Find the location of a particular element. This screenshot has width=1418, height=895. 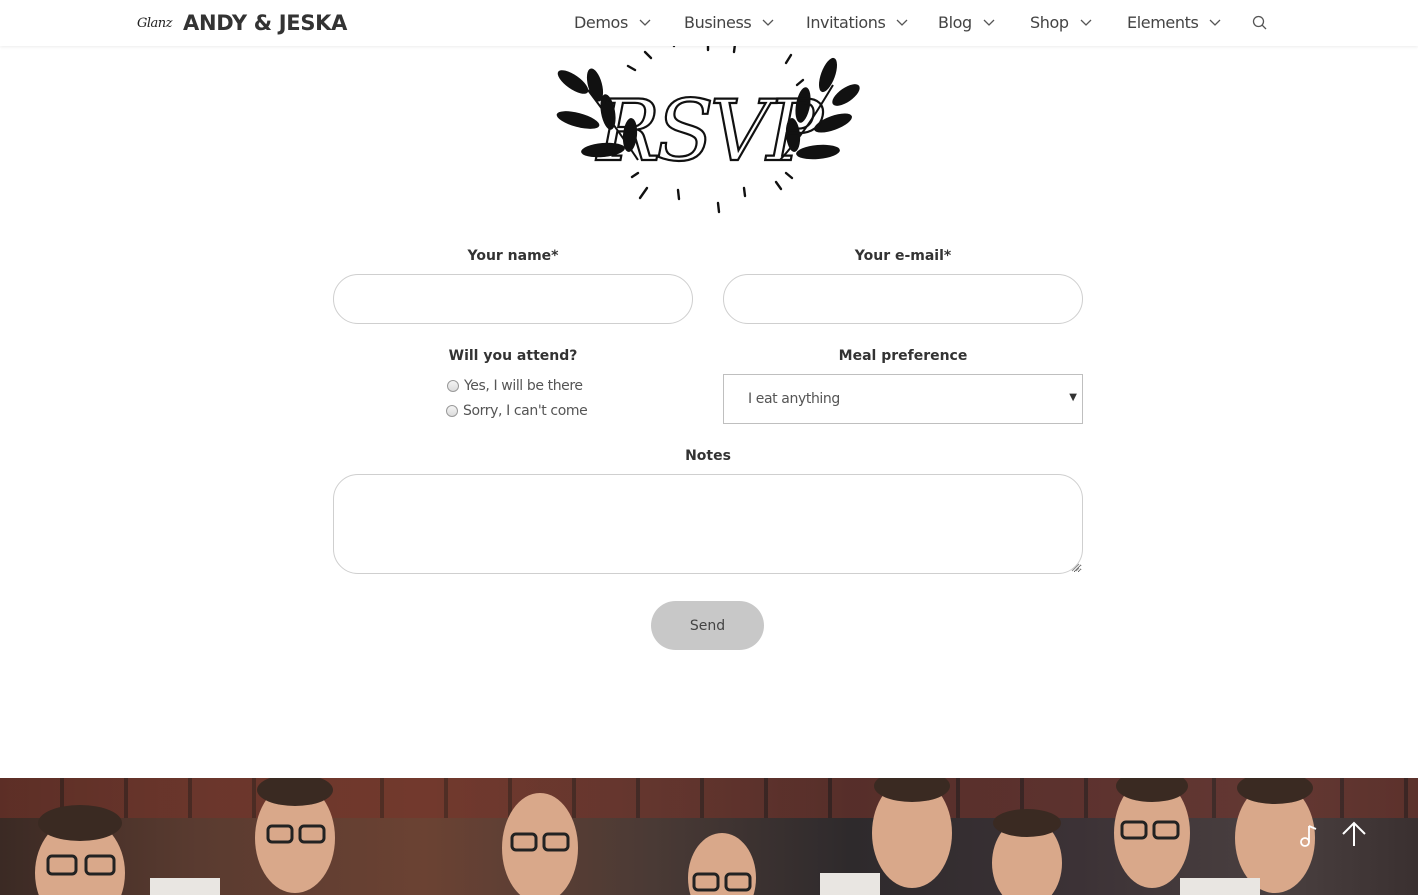

groomsmen-photo is located at coordinates (709, 836).